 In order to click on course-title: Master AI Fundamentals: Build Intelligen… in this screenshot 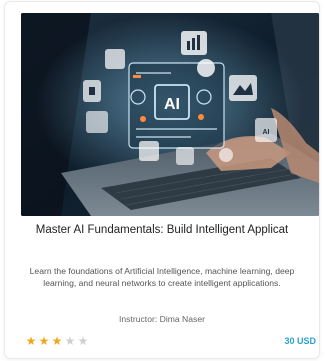, I will do `click(162, 230)`.